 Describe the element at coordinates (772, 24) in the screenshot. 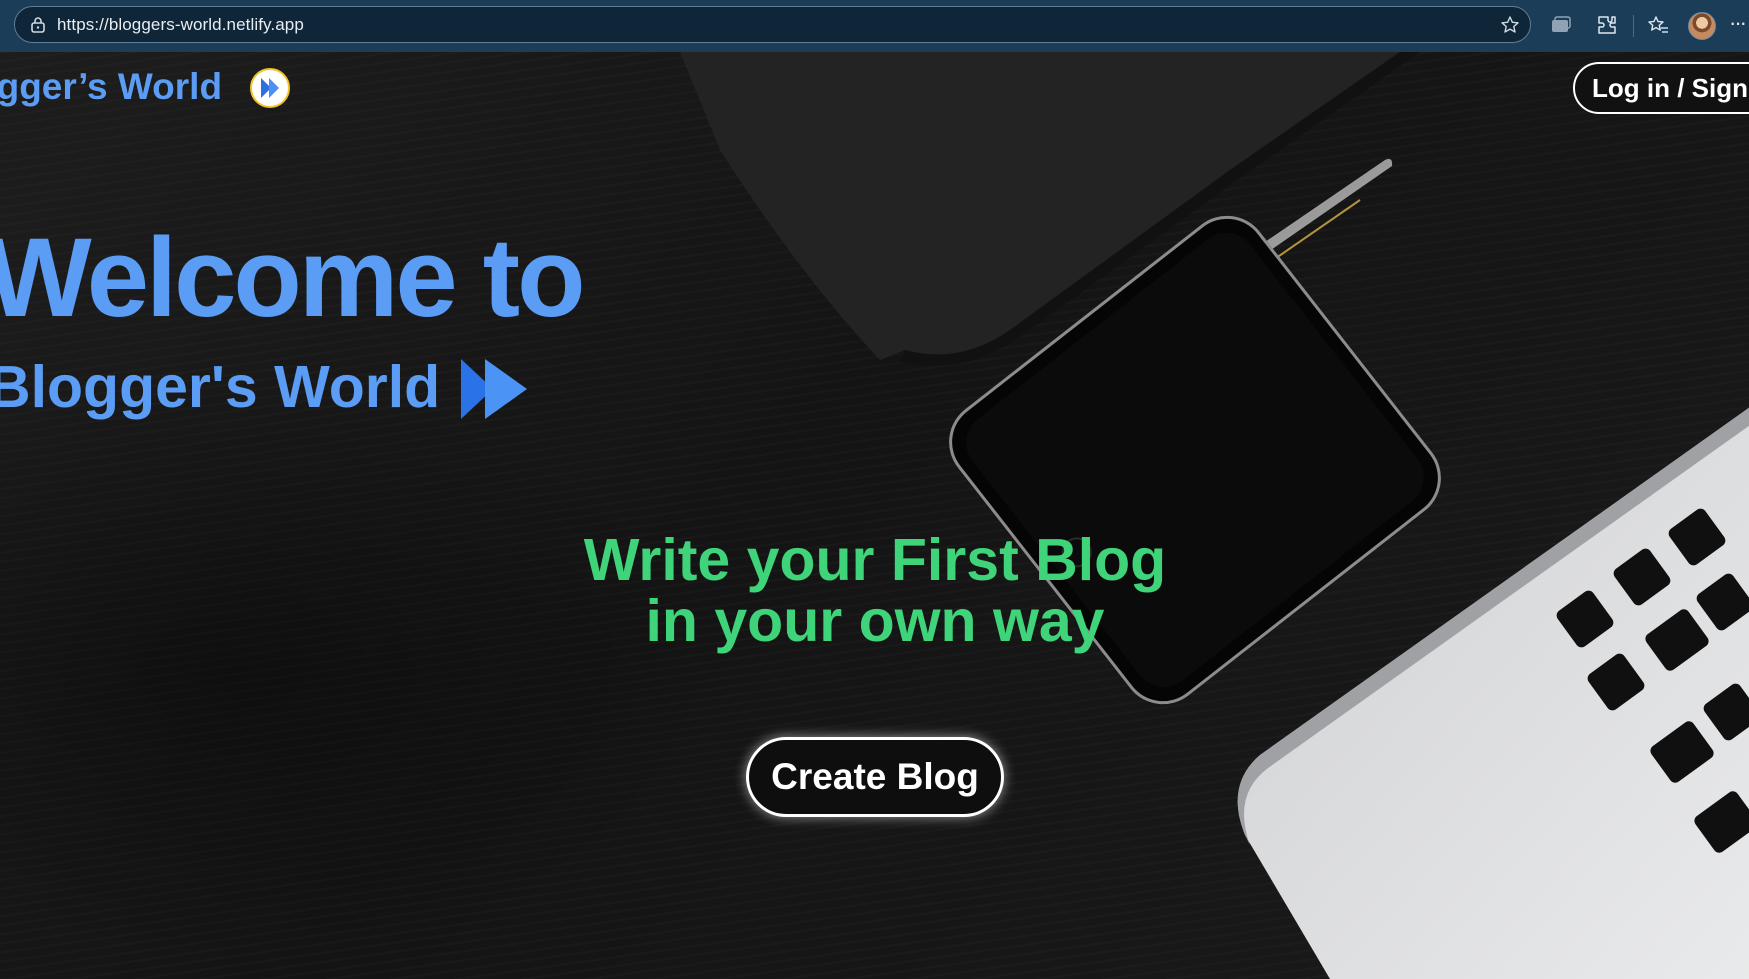

I see `address-bar: https://bloggers-world.netlify.app` at that location.